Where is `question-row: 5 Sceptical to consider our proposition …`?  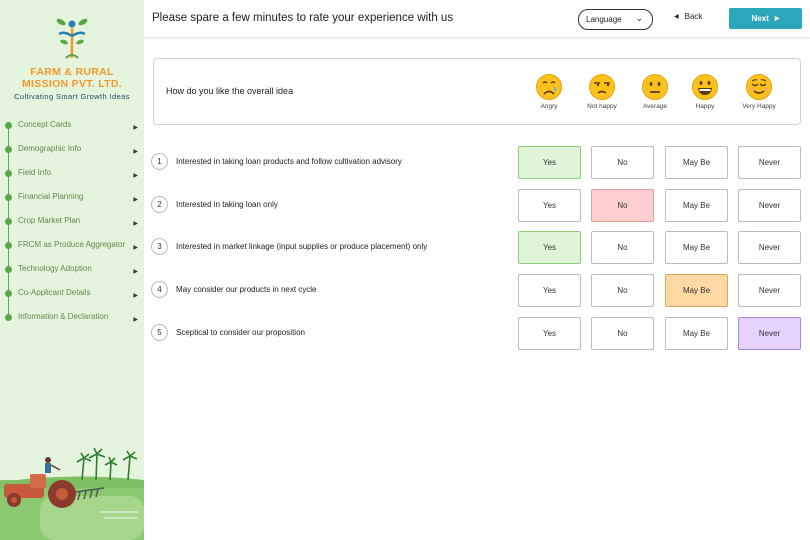 question-row: 5 Sceptical to consider our proposition … is located at coordinates (477, 333).